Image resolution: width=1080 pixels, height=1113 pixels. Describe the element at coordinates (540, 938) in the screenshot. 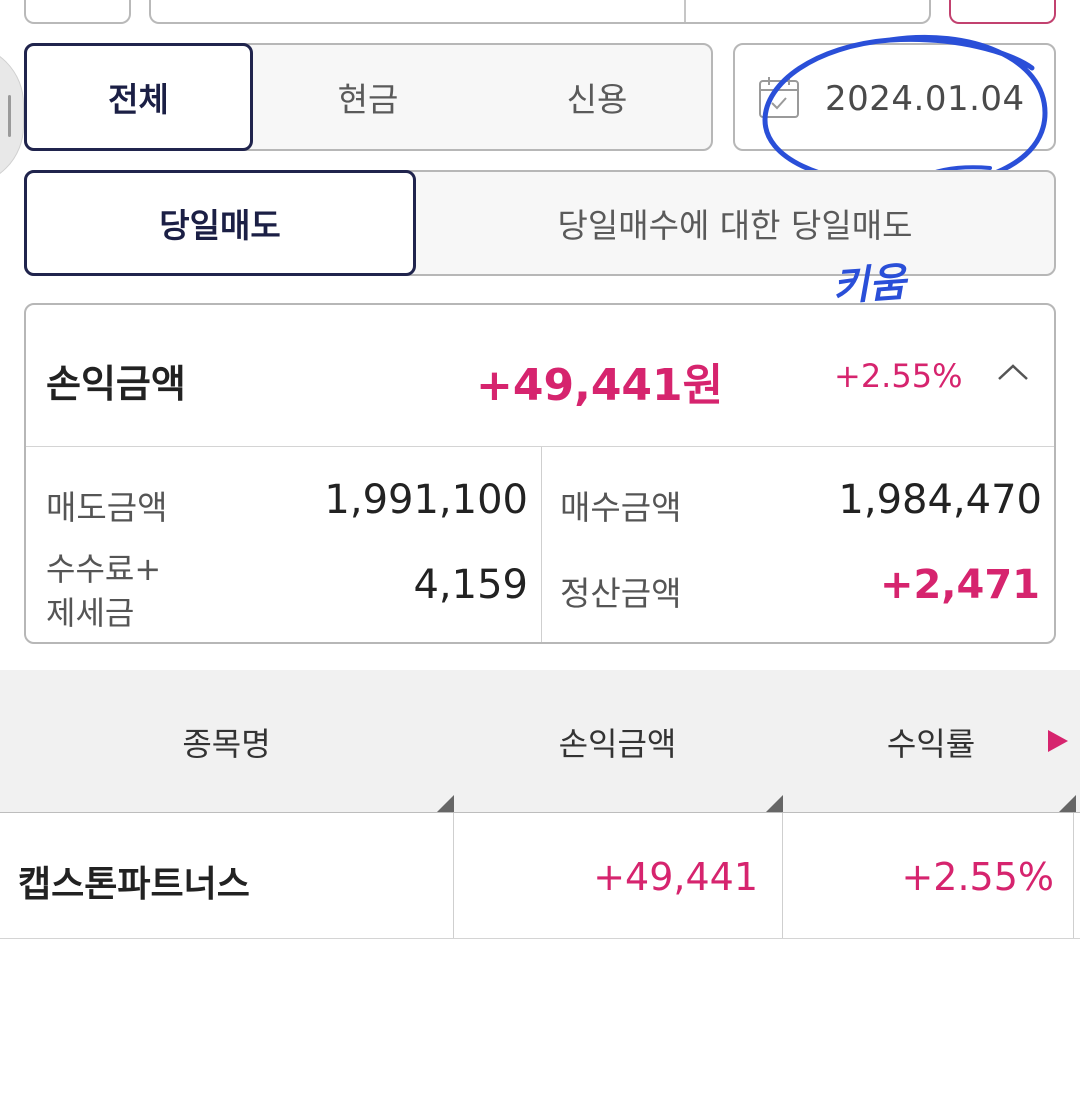

I see `table-row-bottom-border` at that location.